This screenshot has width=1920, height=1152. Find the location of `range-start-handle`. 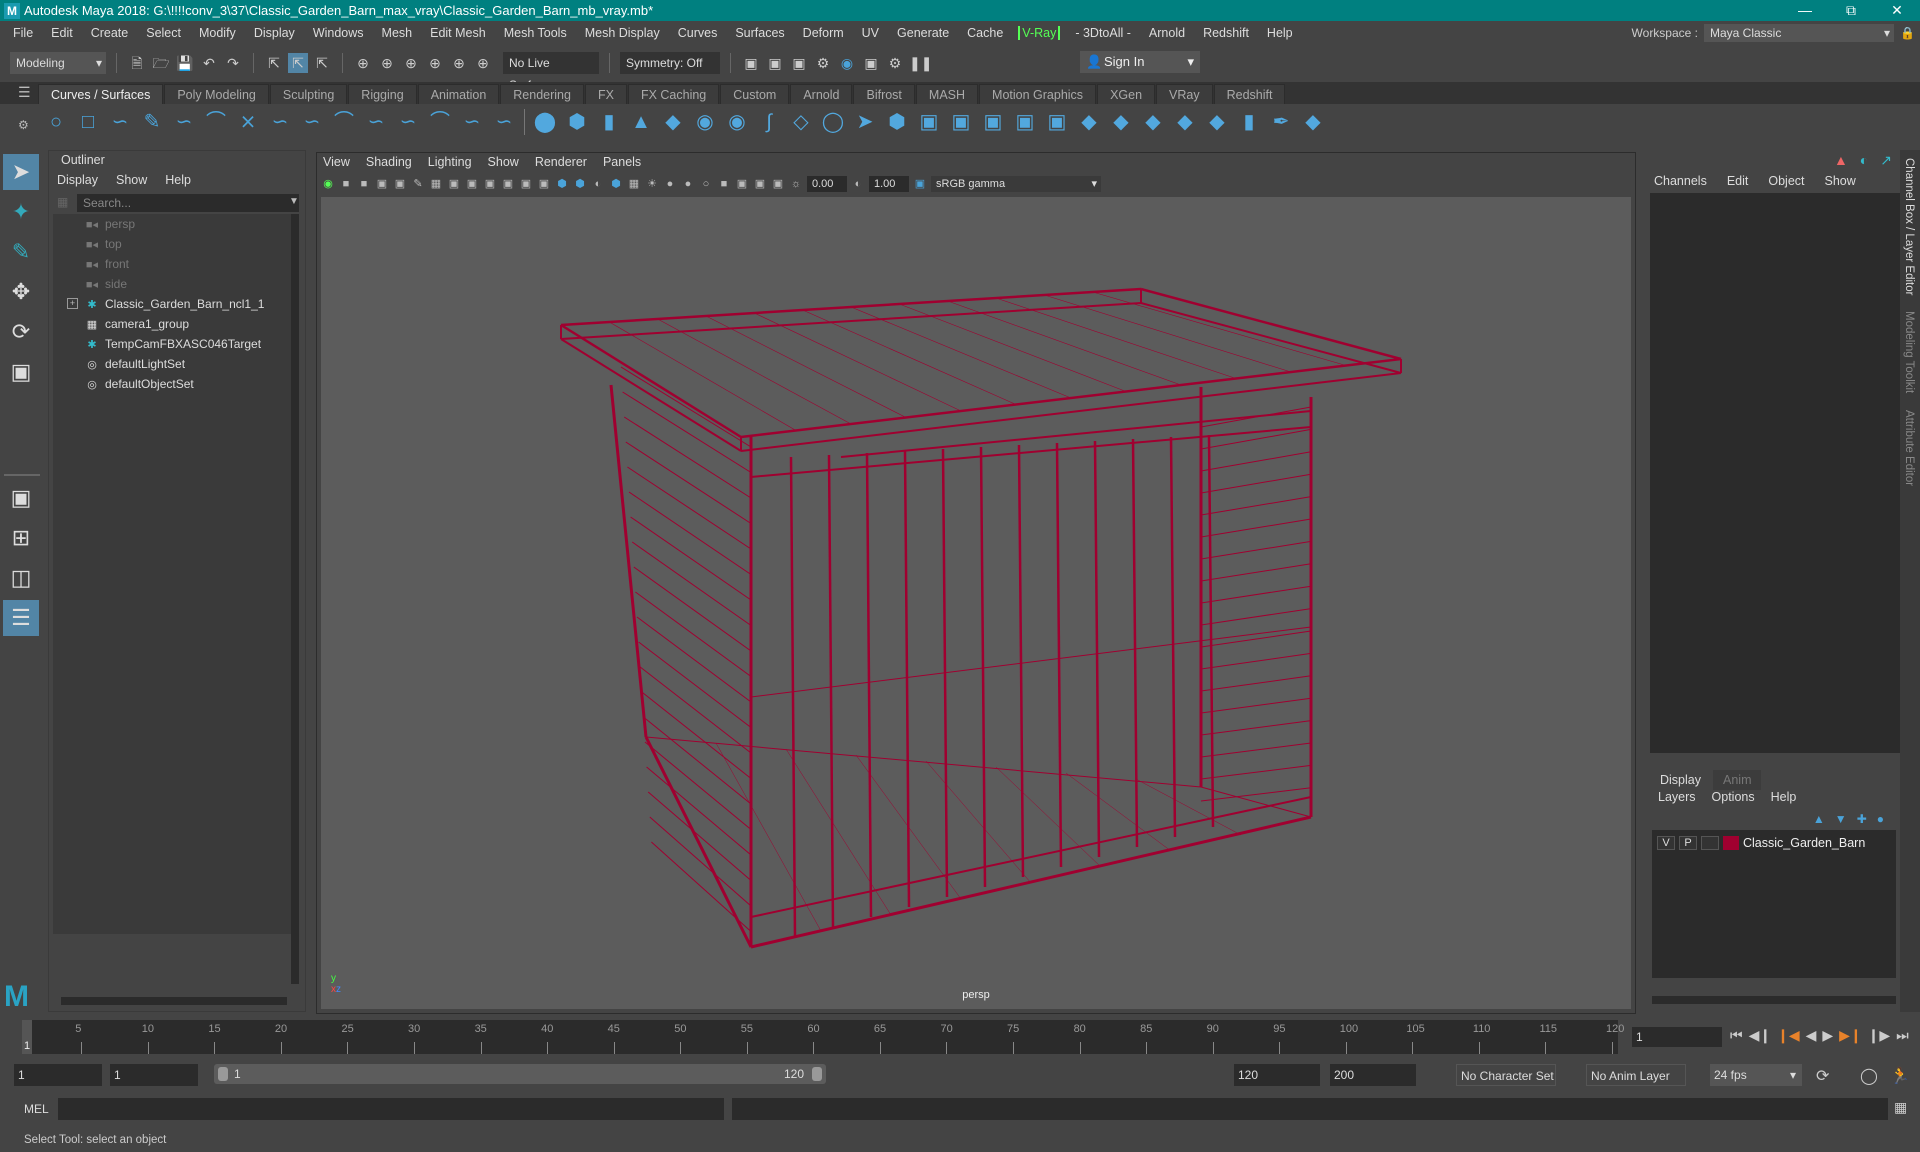

range-start-handle is located at coordinates (223, 1074).